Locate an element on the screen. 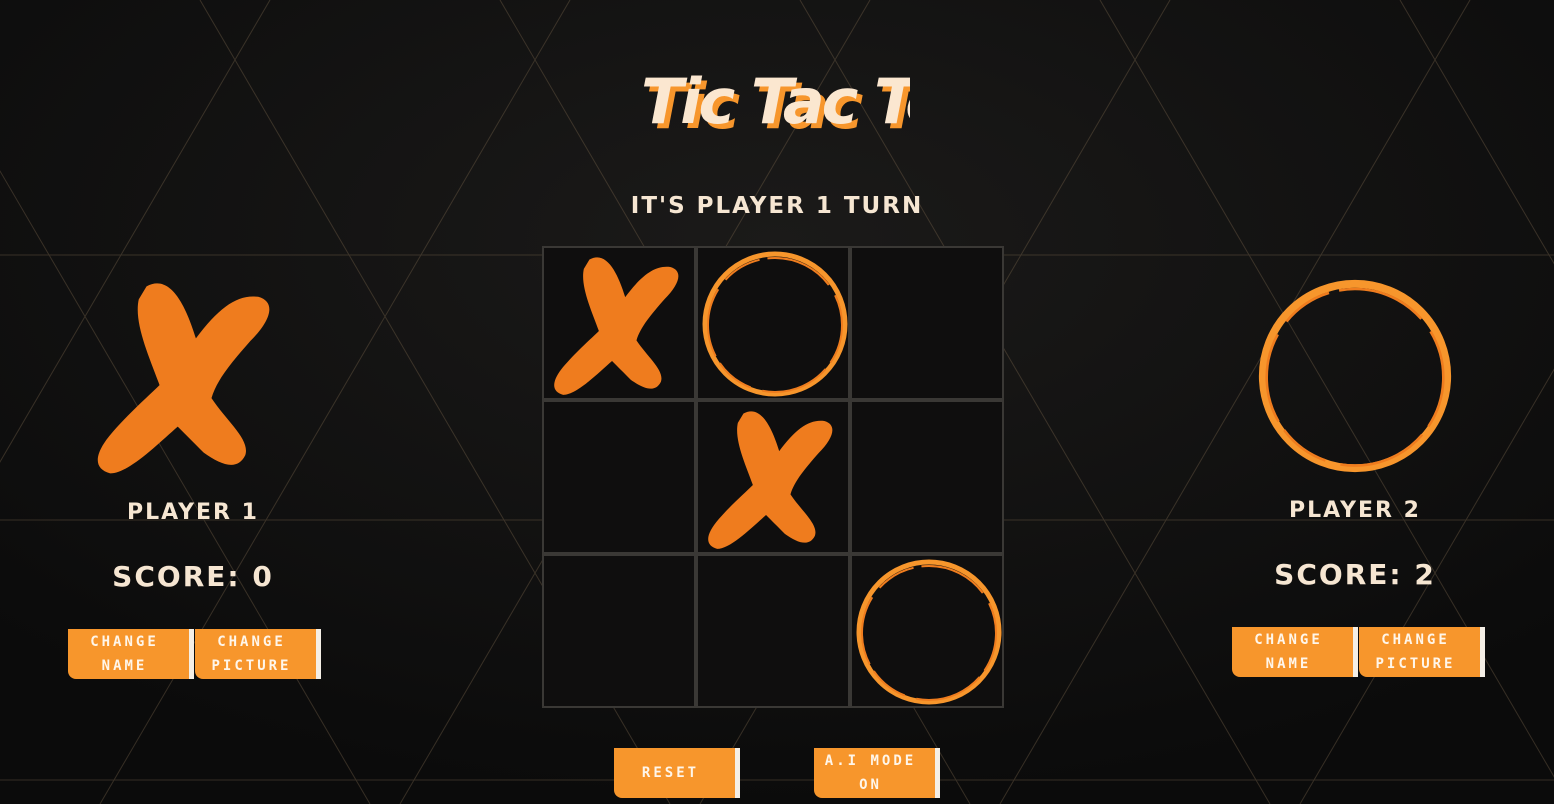 The width and height of the screenshot is (1554, 804). reset-button: Reset is located at coordinates (677, 773).